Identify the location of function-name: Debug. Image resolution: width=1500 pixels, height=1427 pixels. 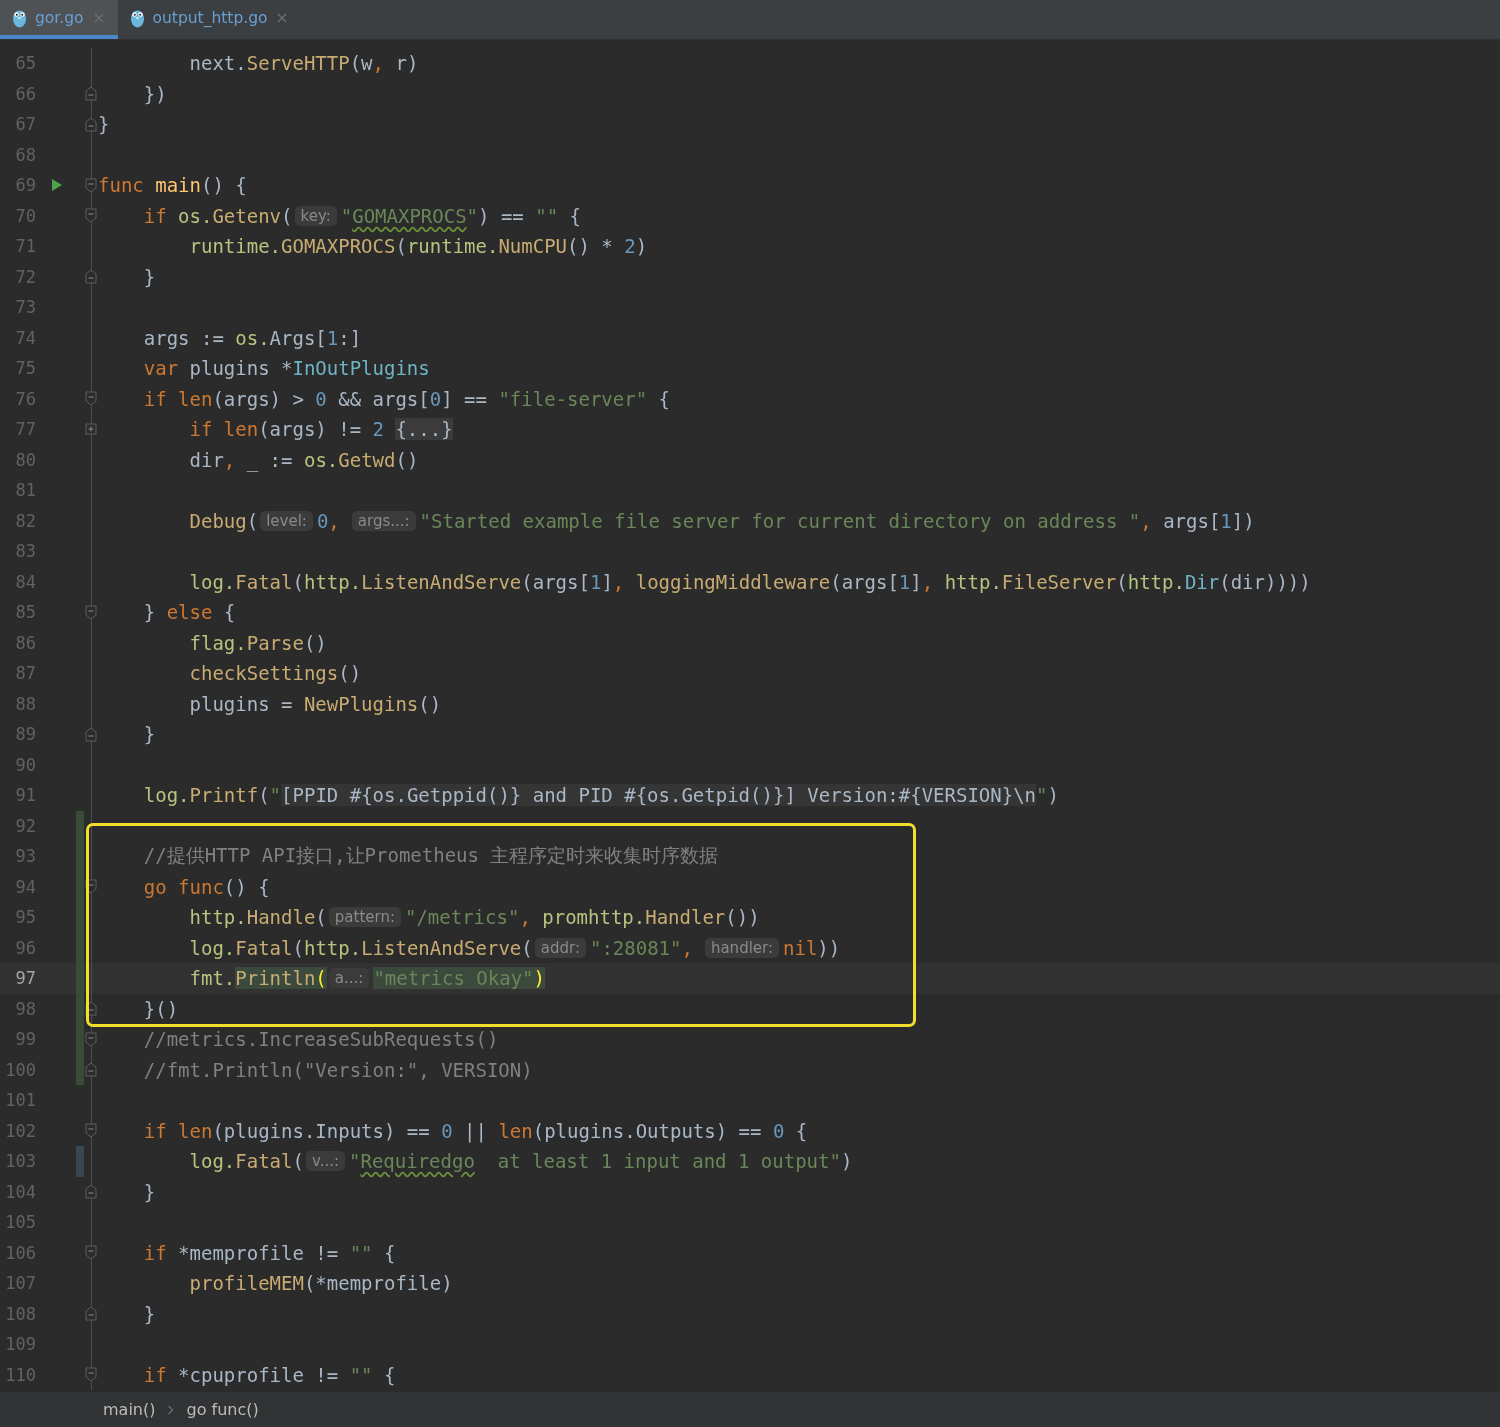
(217, 520).